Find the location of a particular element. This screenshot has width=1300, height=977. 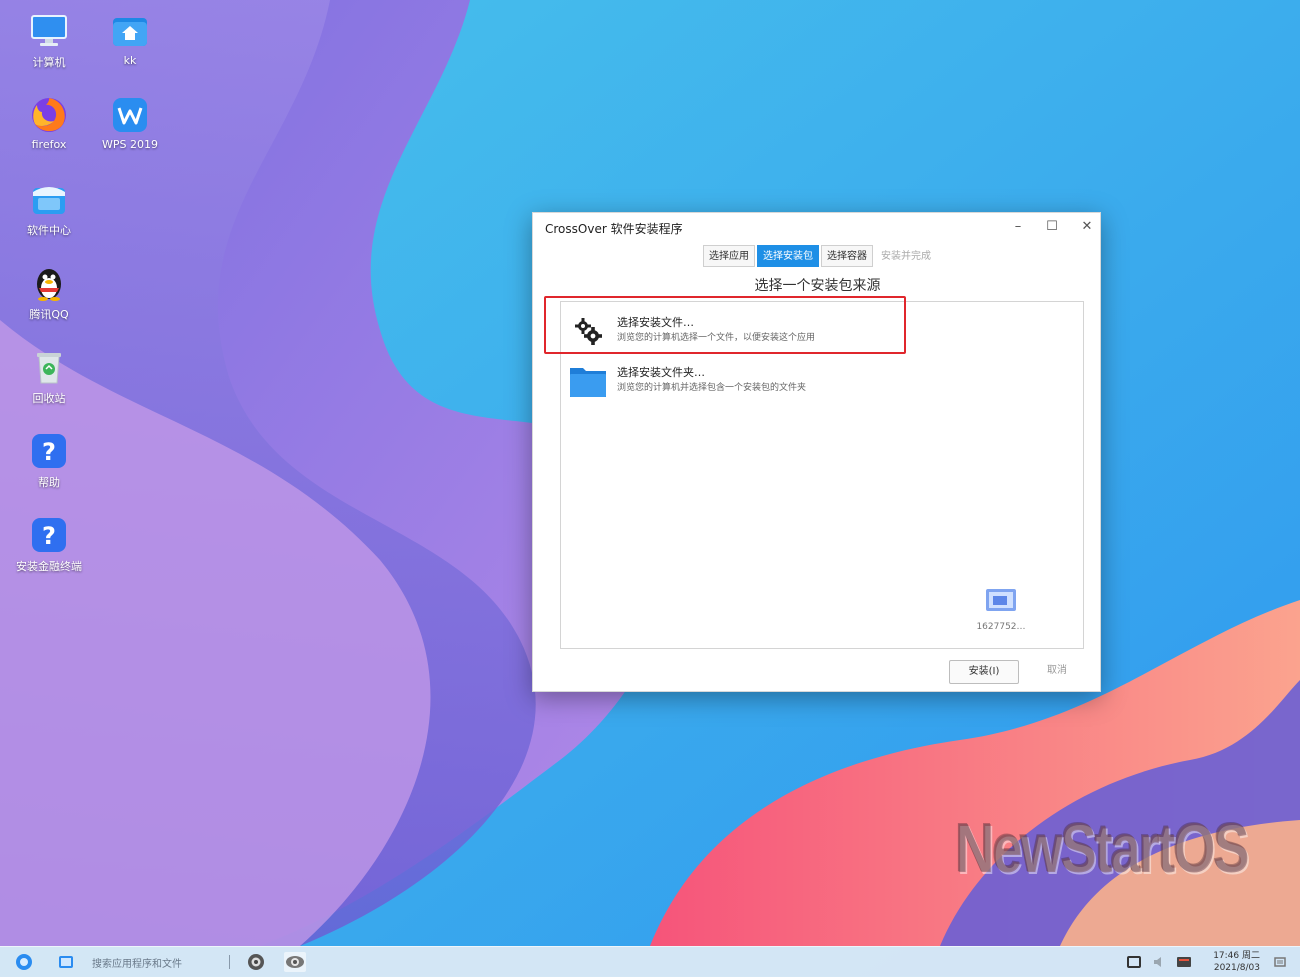

desktop-icon-software-center: 软件中心 is located at coordinates (49, 209).